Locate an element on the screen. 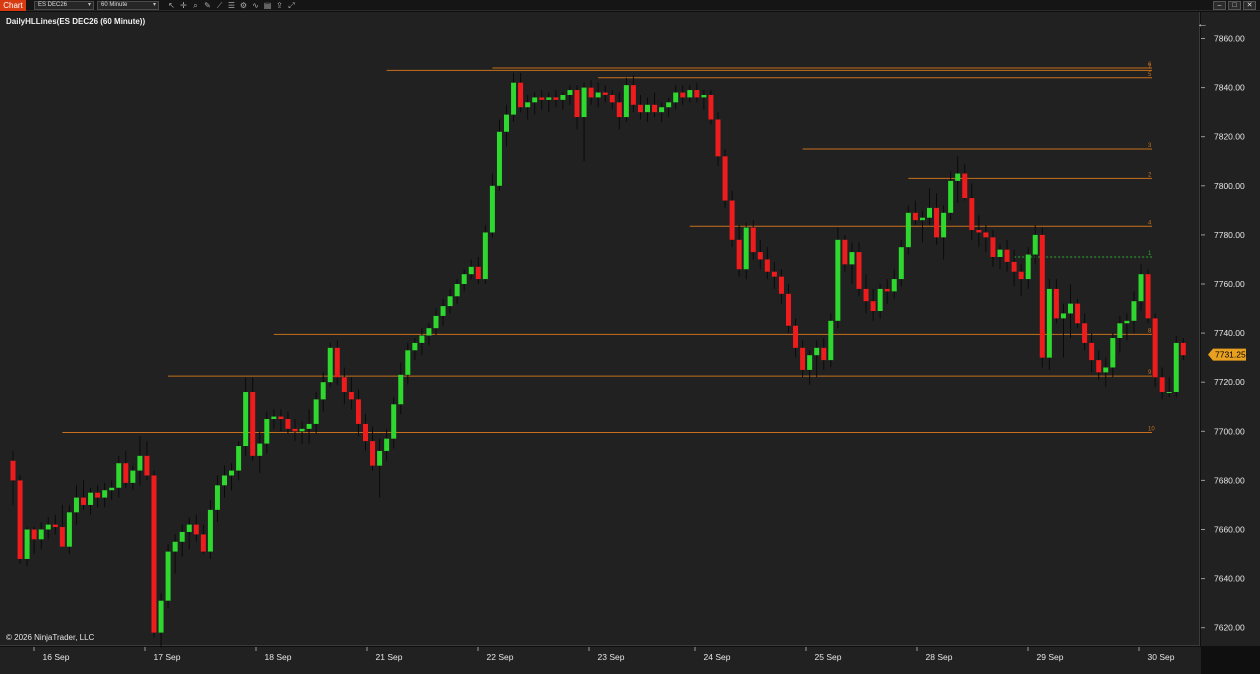 The height and width of the screenshot is (674, 1260). cursor-icon: ↖ is located at coordinates (171, 5).